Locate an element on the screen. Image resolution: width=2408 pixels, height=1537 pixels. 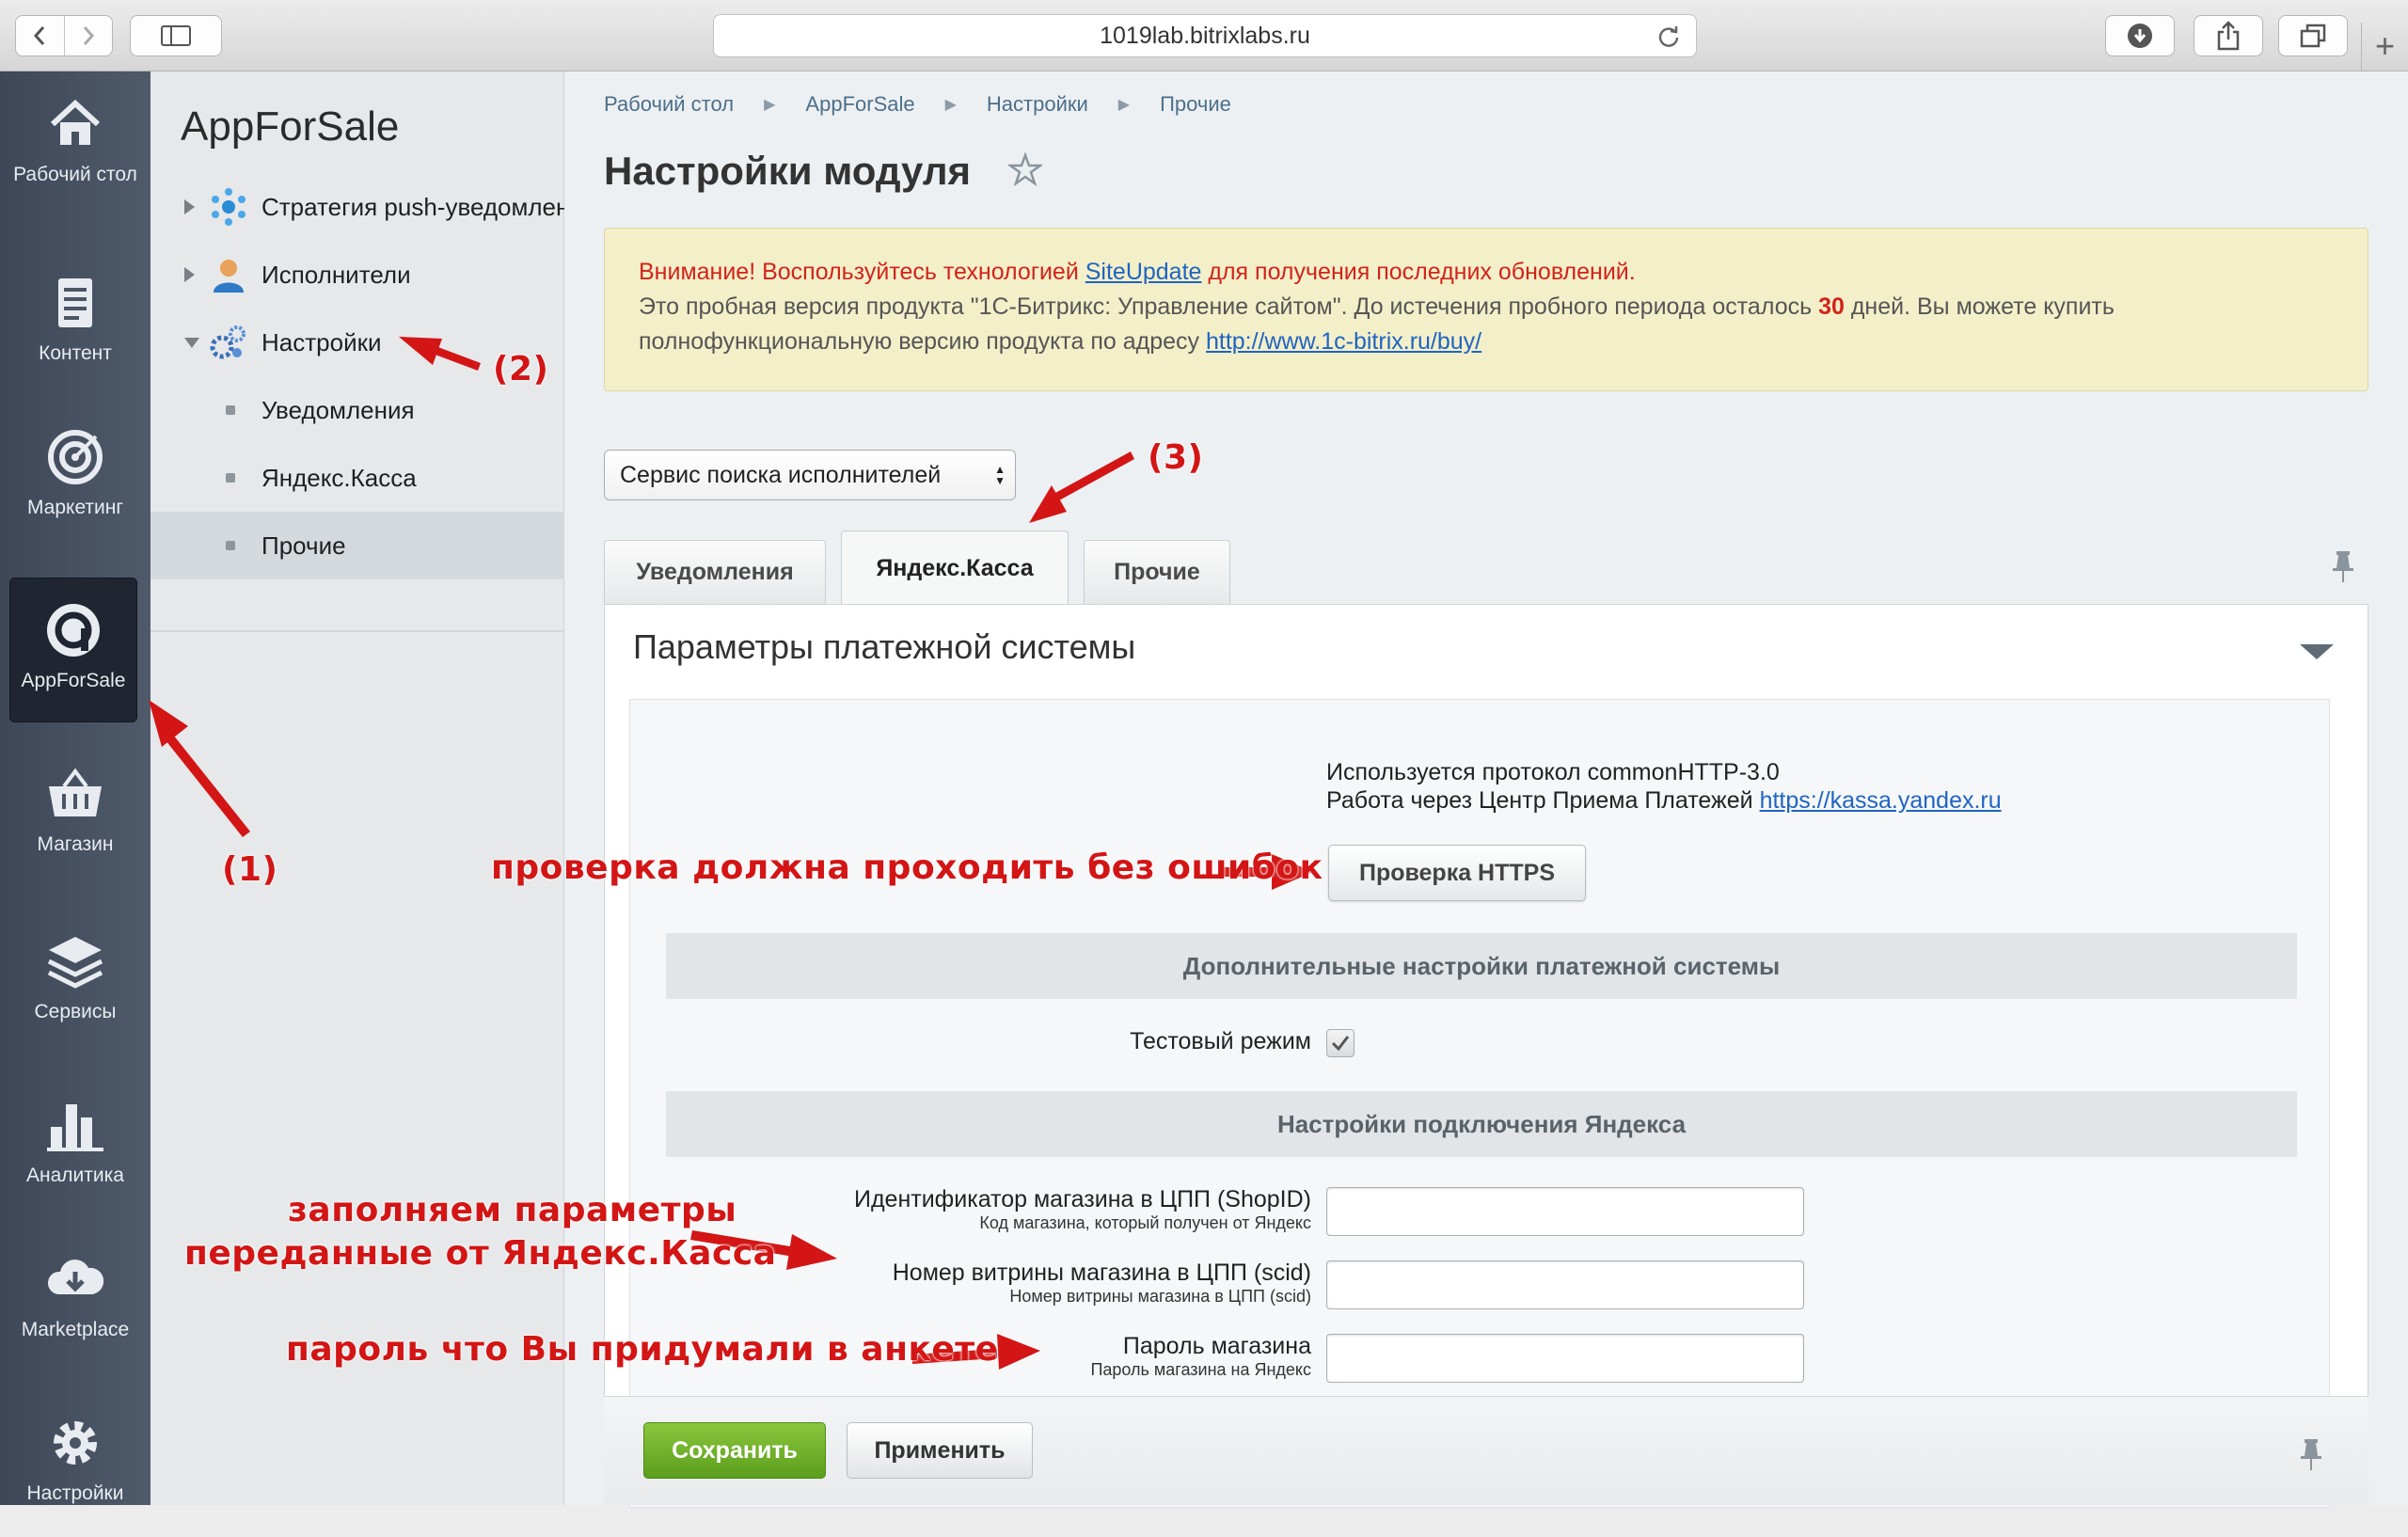
menu-item-push-strategy: Стратегия push-уведомлений is located at coordinates (373, 207).